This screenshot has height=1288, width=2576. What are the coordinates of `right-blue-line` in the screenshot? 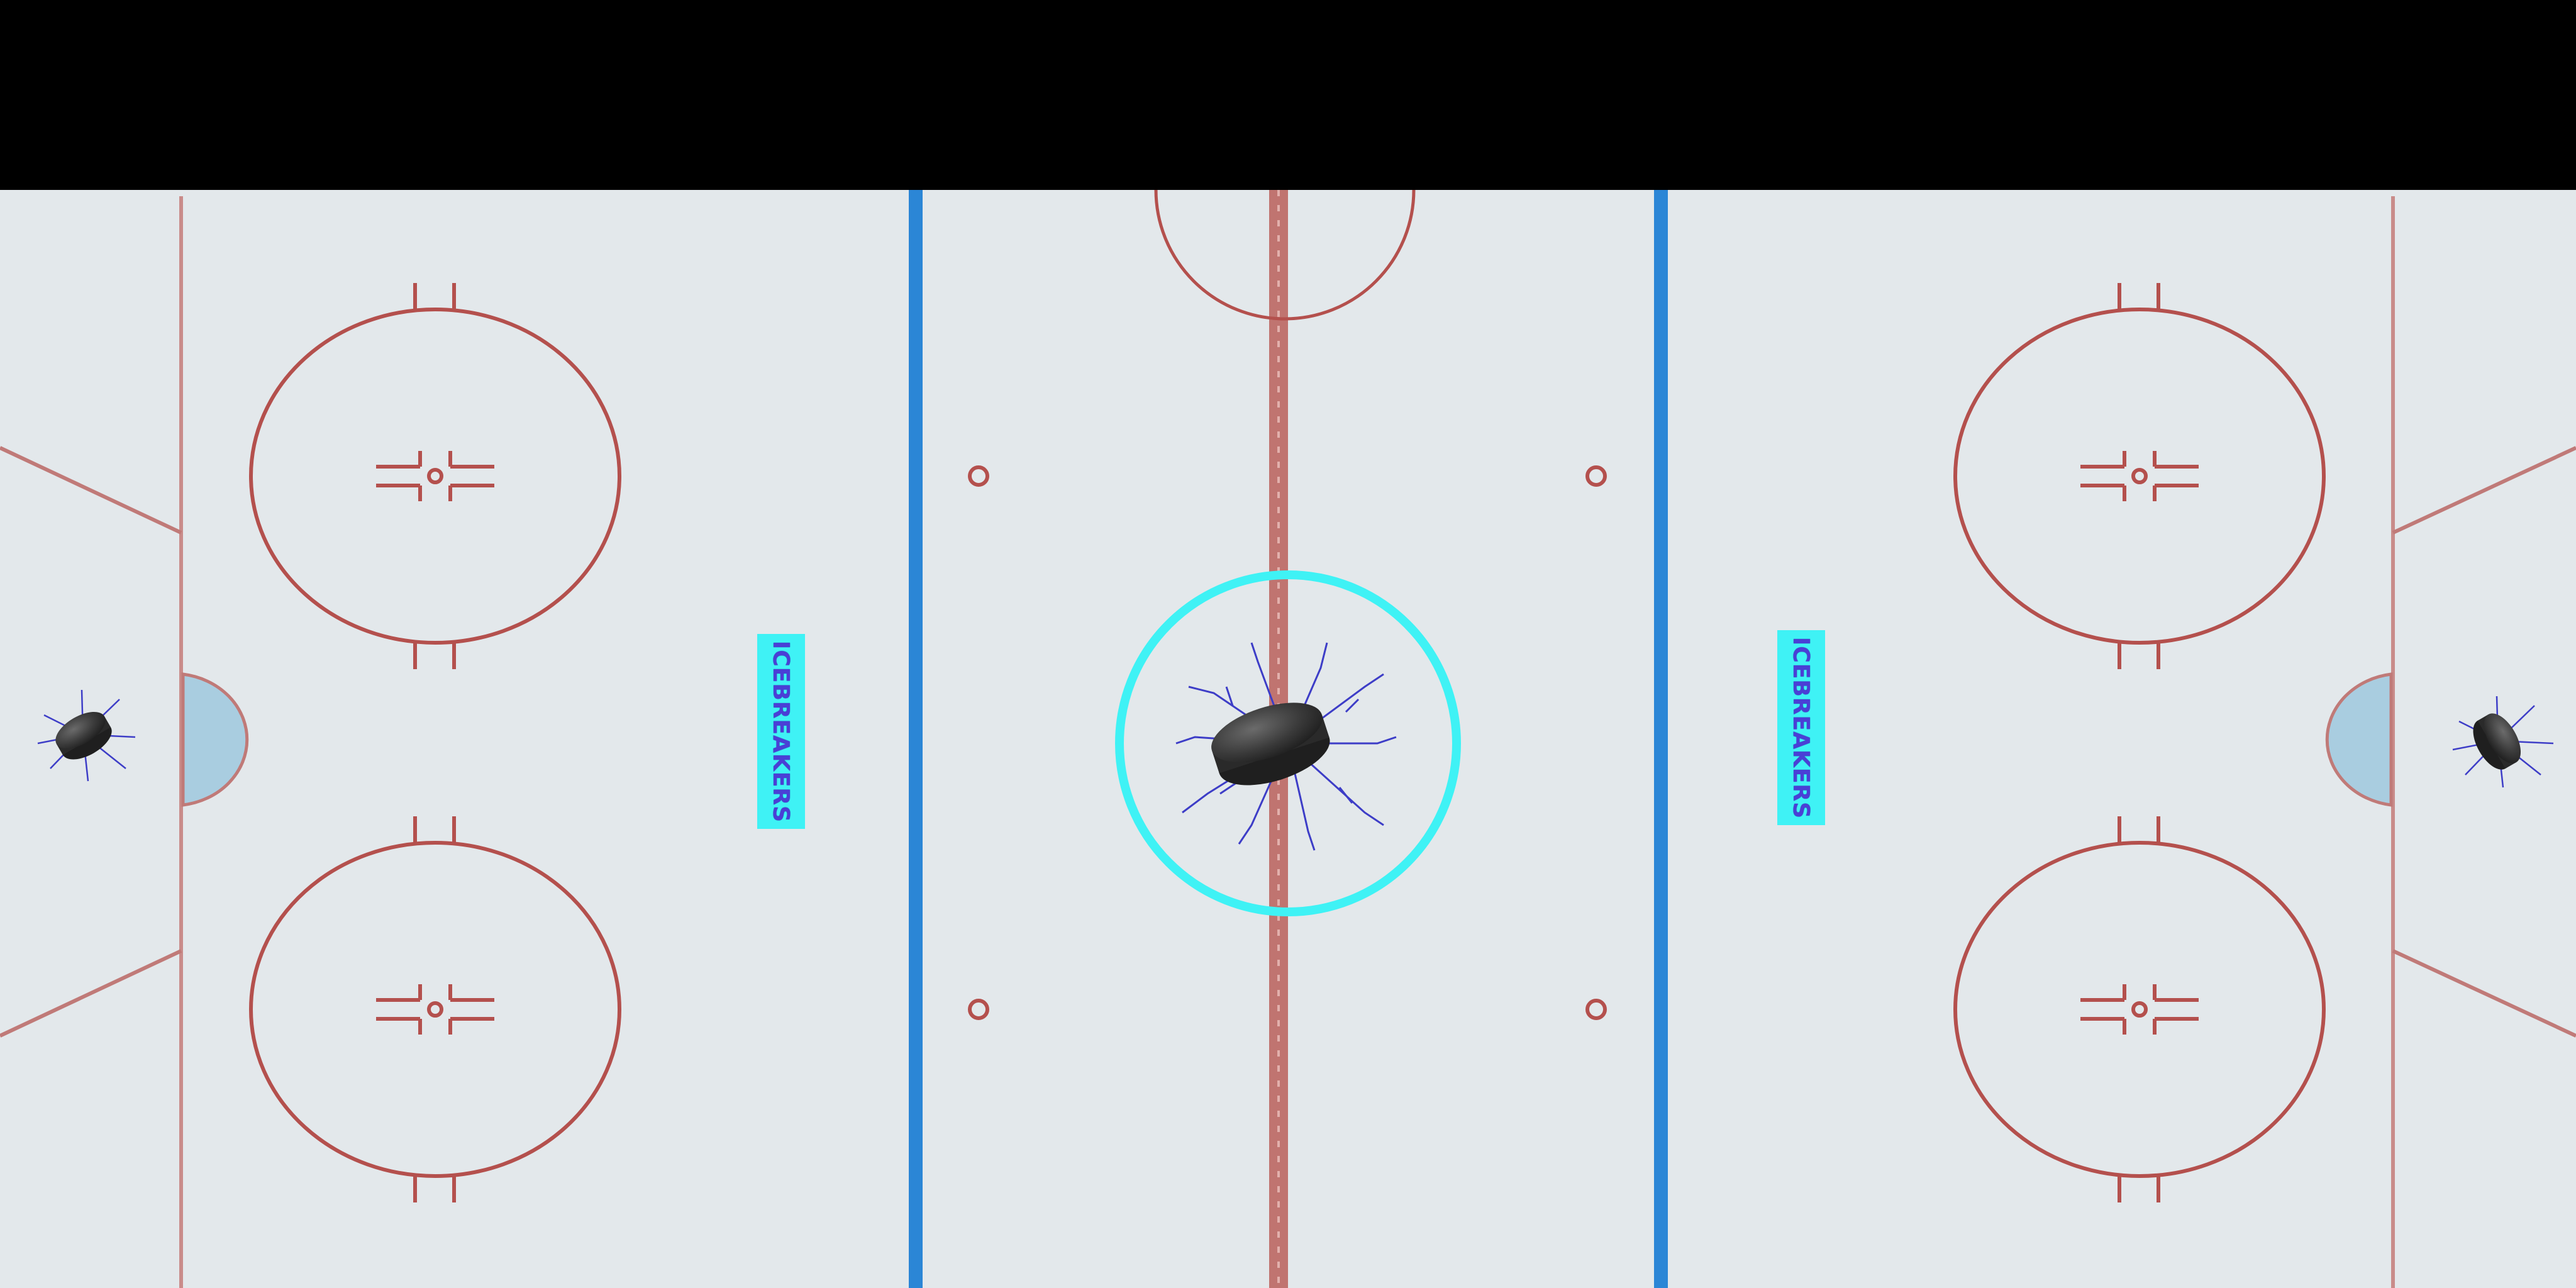 It's located at (1661, 739).